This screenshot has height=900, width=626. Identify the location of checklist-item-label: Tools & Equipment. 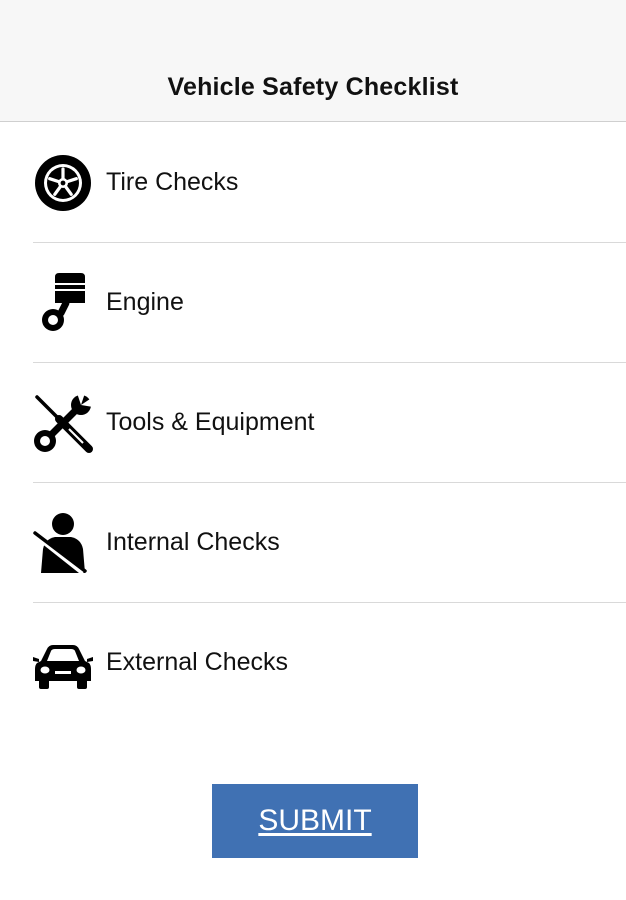
(210, 422).